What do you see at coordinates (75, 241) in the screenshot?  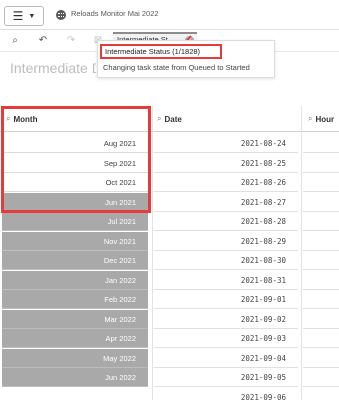 I see `month-cell: Nov 2021` at bounding box center [75, 241].